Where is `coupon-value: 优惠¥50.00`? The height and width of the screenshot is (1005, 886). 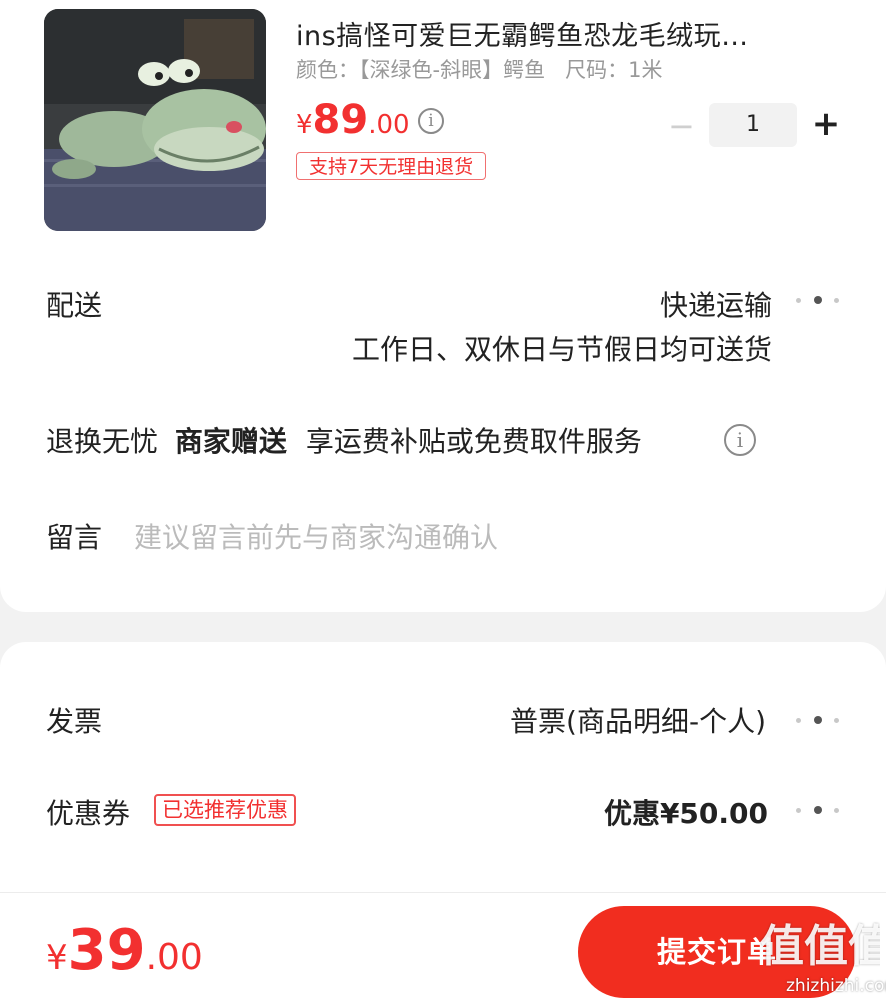 coupon-value: 优惠¥50.00 is located at coordinates (686, 812).